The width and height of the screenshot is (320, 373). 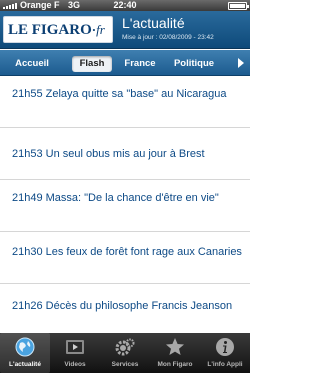 What do you see at coordinates (225, 364) in the screenshot?
I see `tab-label: L'info Appli` at bounding box center [225, 364].